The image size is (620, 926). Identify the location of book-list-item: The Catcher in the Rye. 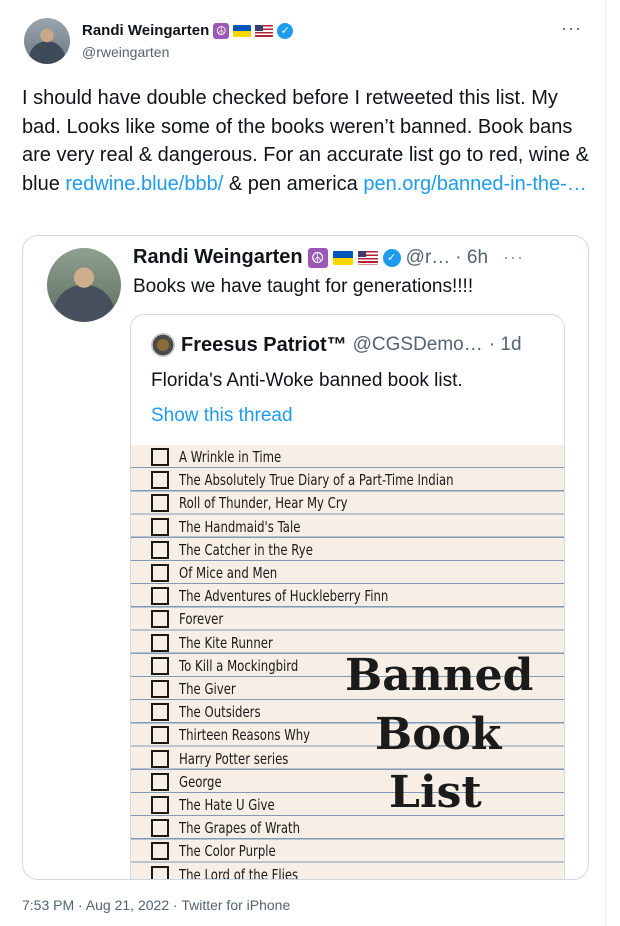
(251, 550).